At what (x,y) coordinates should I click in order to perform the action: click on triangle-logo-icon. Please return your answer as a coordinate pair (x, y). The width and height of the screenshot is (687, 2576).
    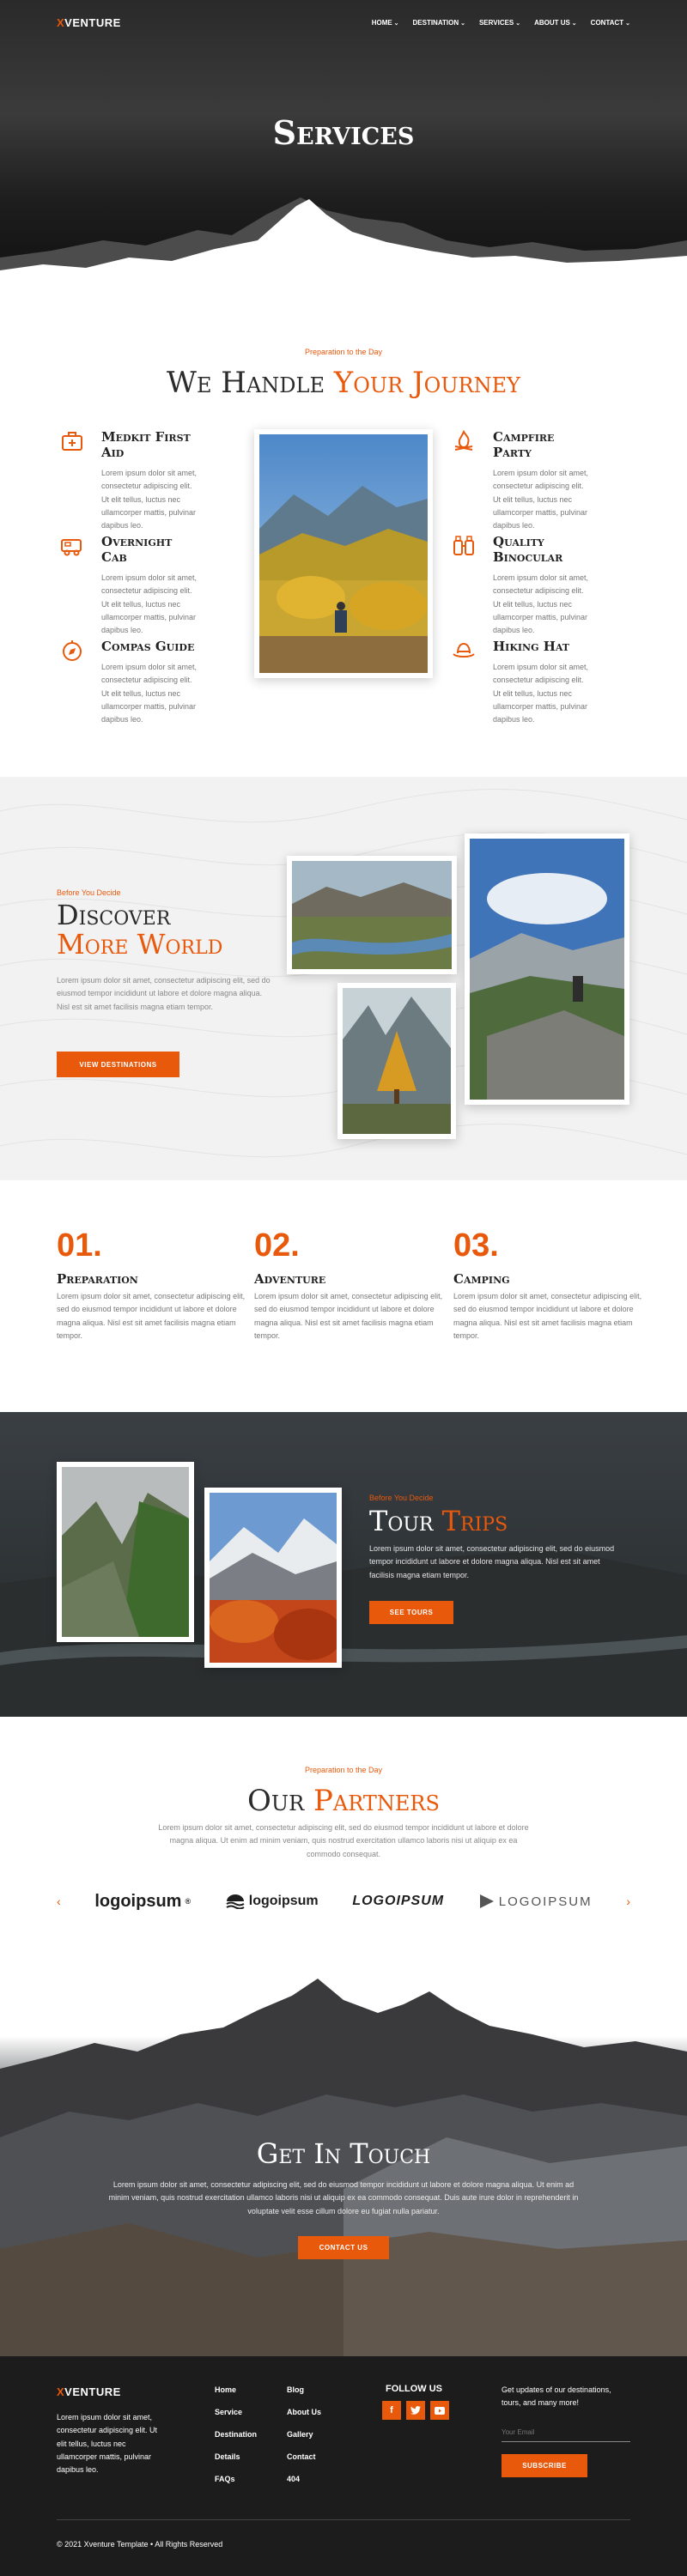
    Looking at the image, I should click on (486, 1901).